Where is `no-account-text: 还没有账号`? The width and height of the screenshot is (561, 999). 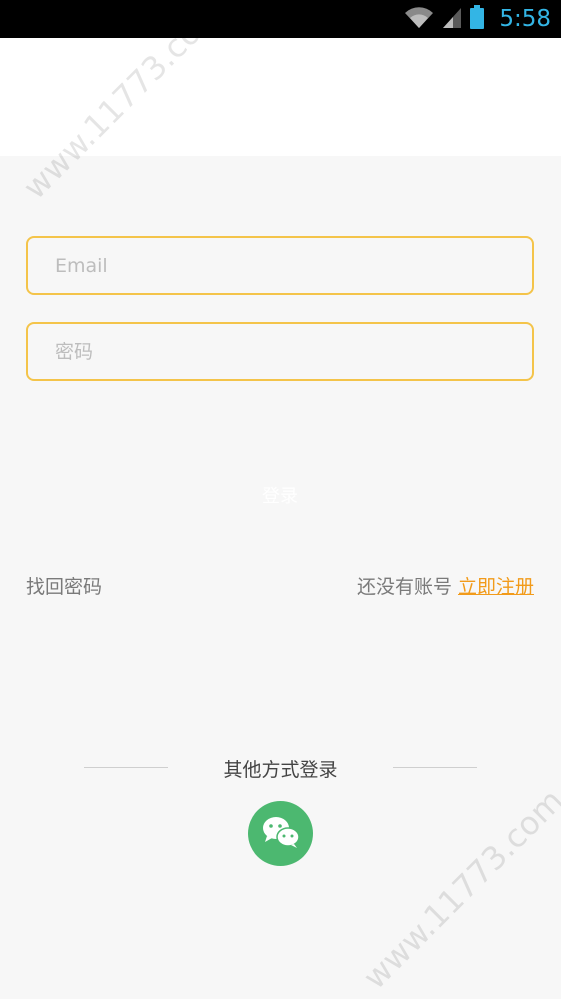
no-account-text: 还没有账号 is located at coordinates (404, 587).